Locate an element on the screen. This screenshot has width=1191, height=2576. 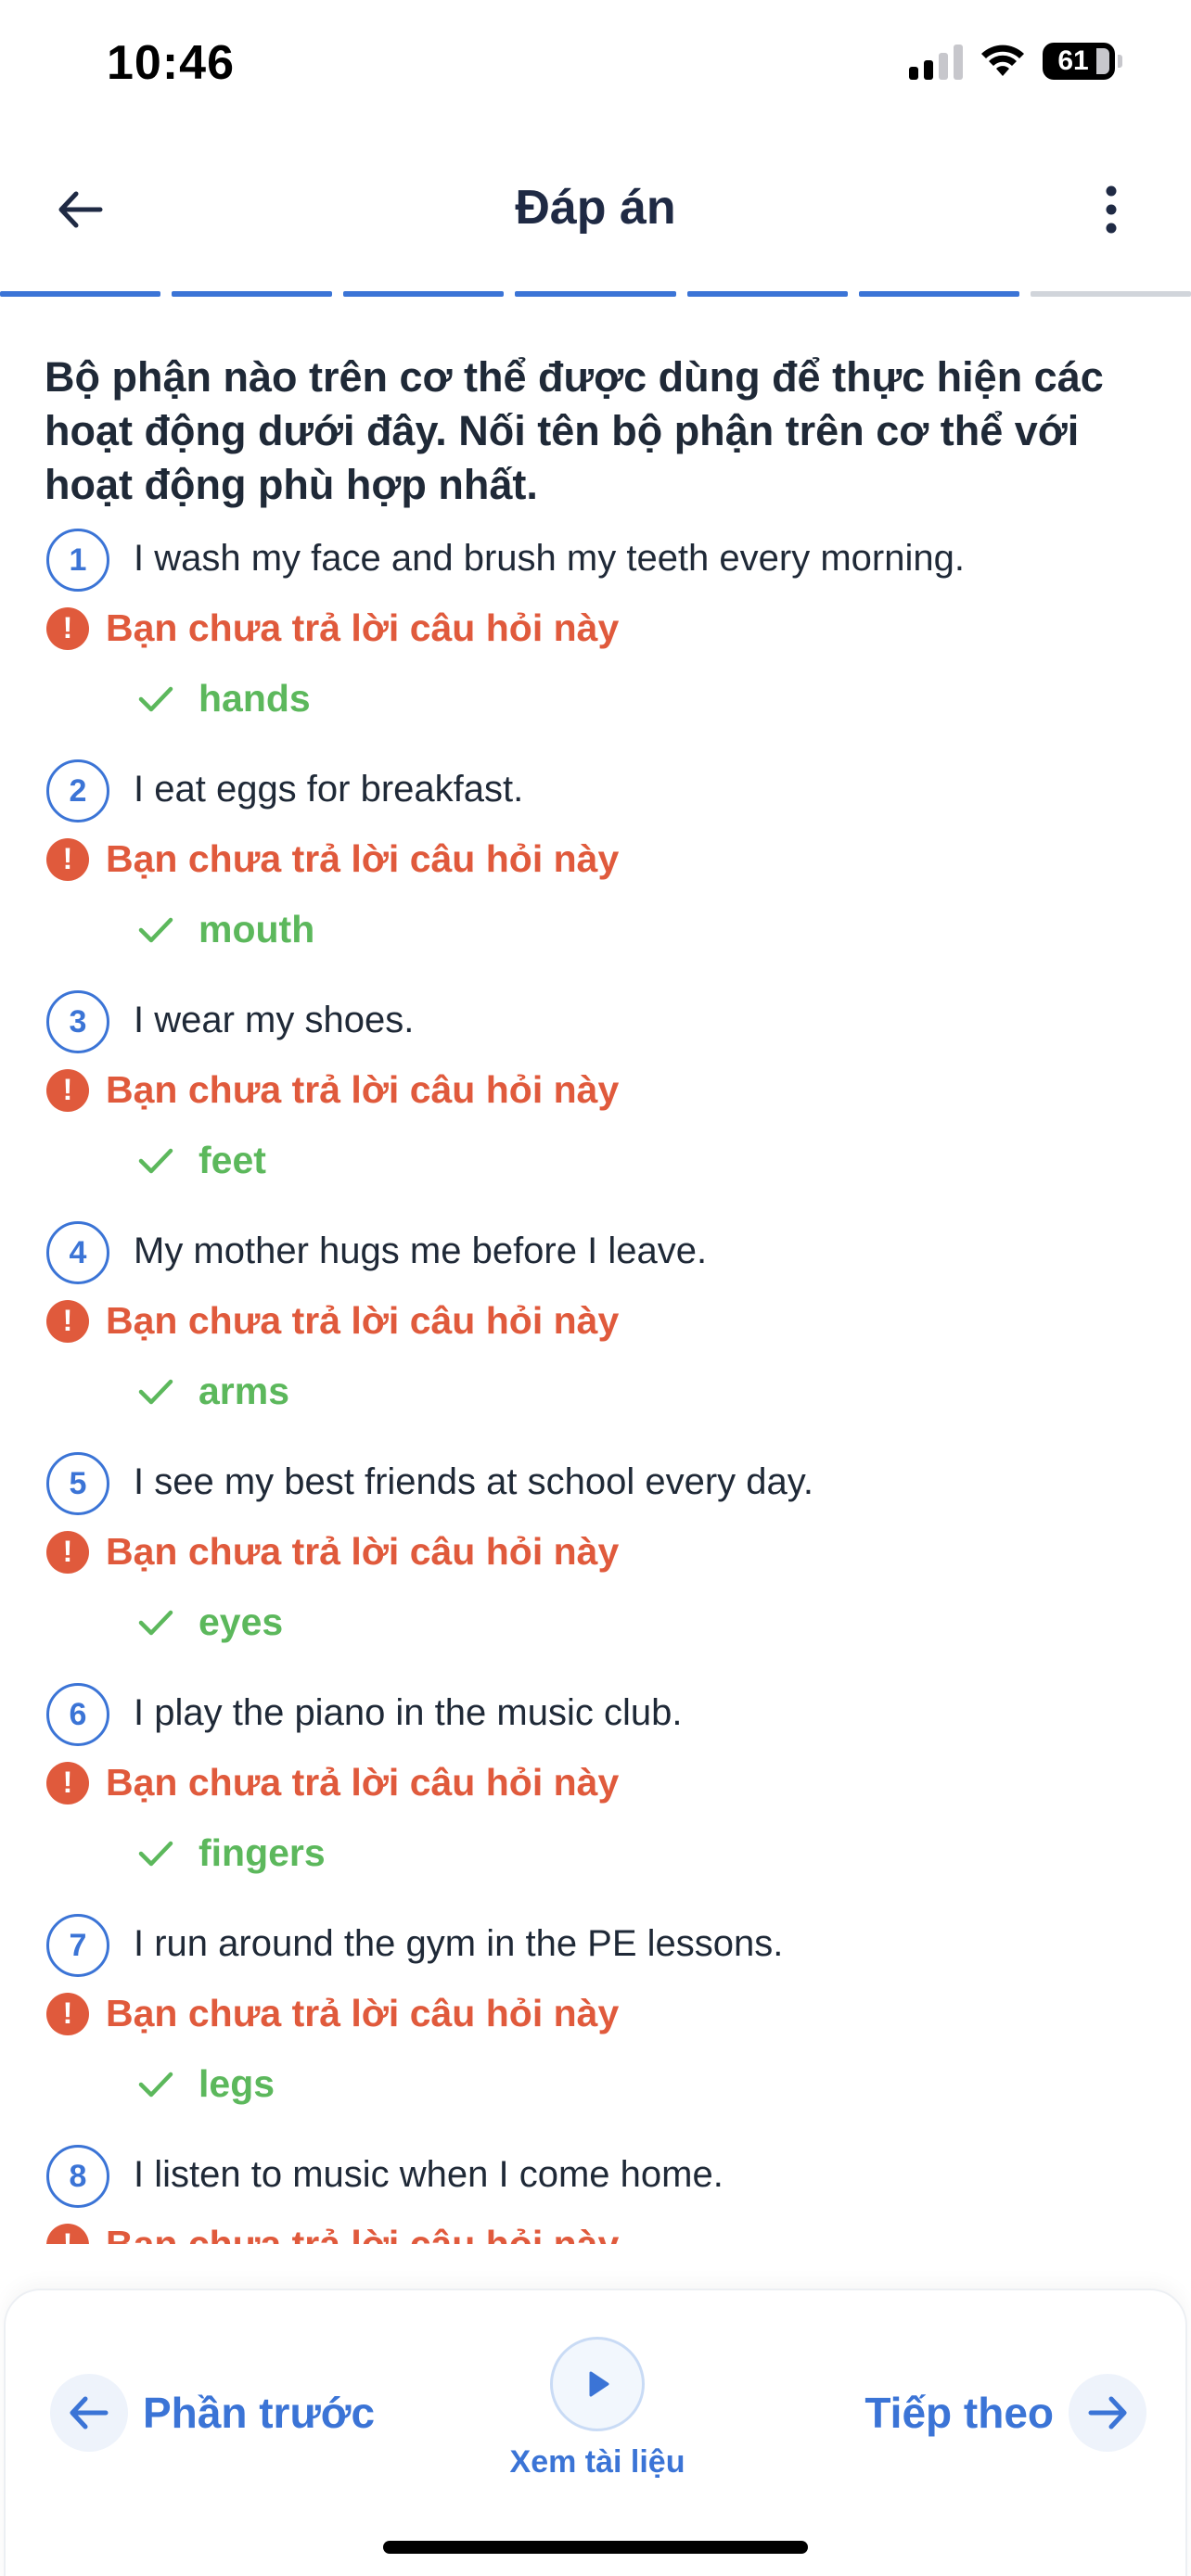
view-document-label: Xem tài liệu is located at coordinates (597, 2462).